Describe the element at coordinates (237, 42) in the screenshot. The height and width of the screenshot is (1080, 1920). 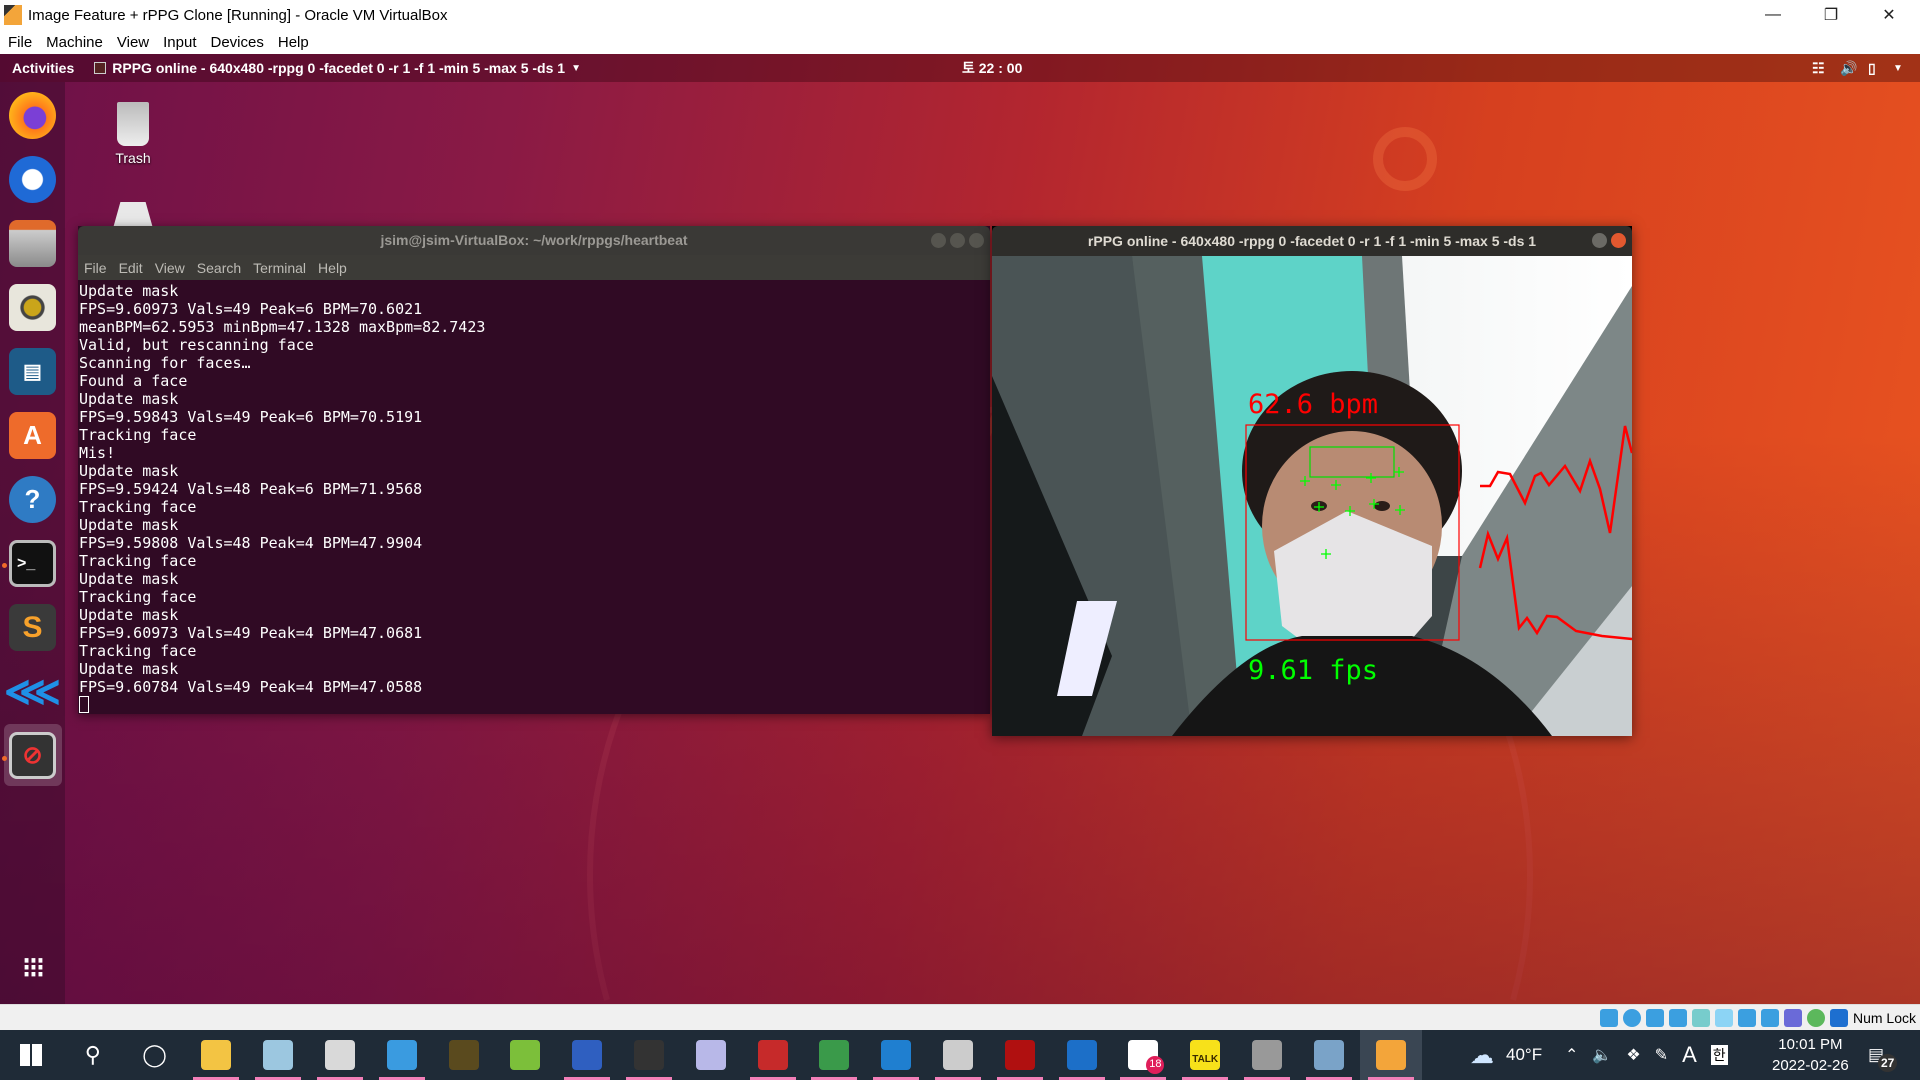
I see `menu-devices: Devices` at that location.